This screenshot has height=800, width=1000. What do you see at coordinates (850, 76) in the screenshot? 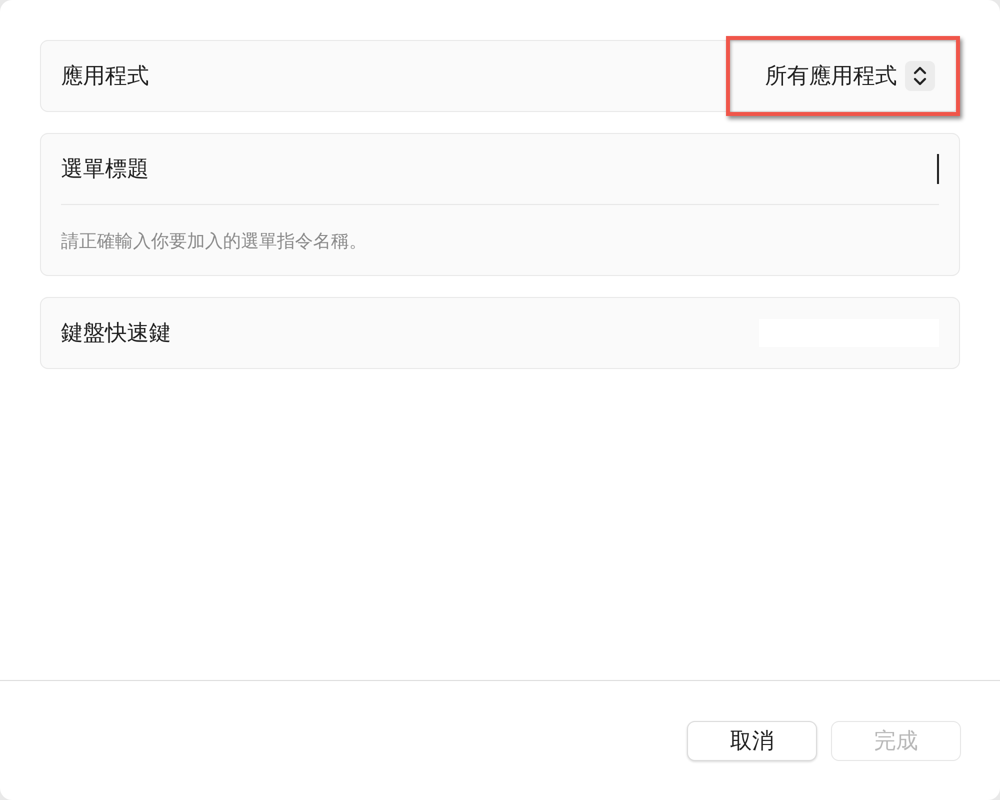
I see `application-popup: 所有應用程式` at bounding box center [850, 76].